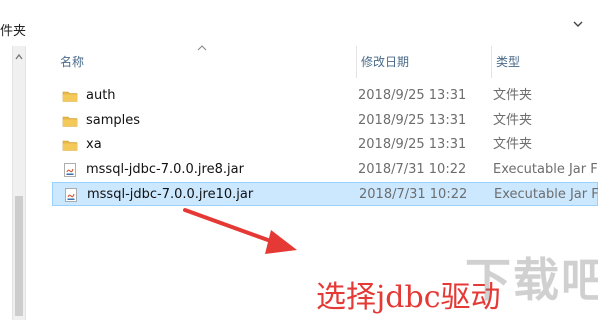 The height and width of the screenshot is (320, 598). I want to click on annotation-arrow, so click(240, 231).